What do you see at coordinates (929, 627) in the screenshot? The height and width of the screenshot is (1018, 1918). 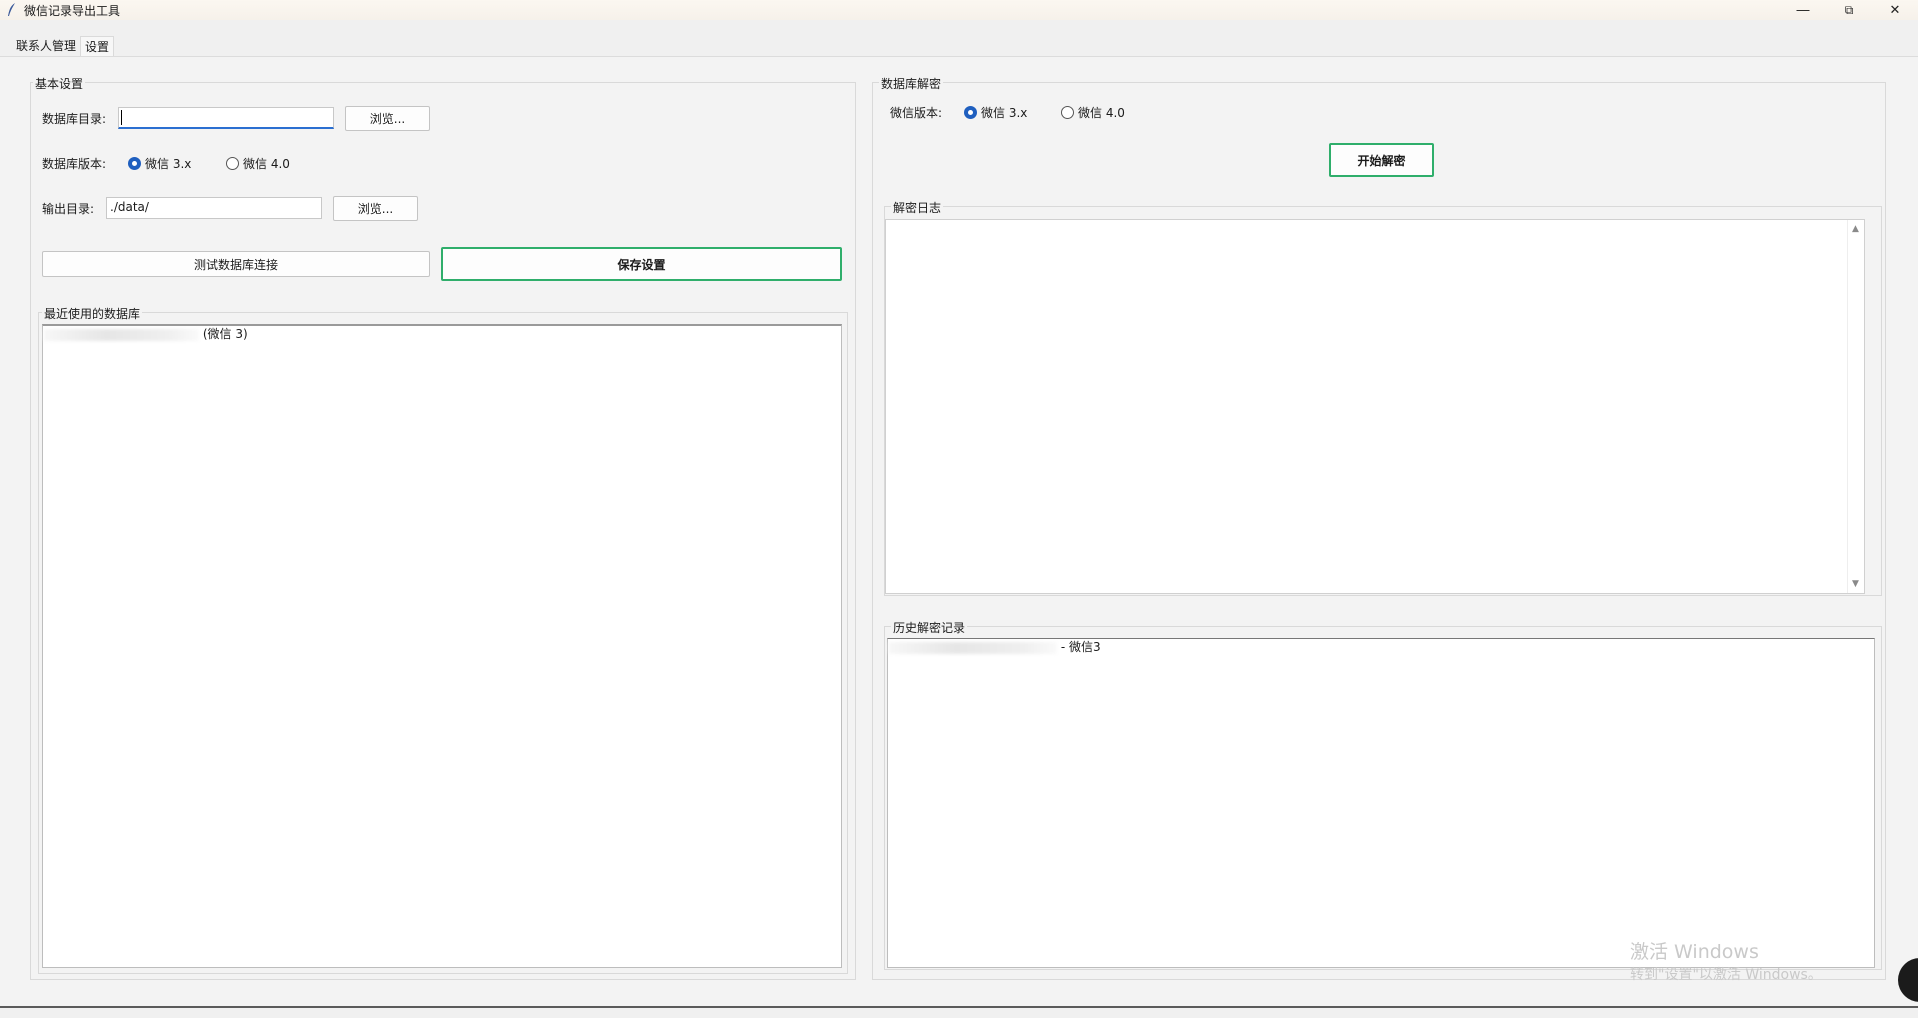 I see `group-title: 历史解密记录` at bounding box center [929, 627].